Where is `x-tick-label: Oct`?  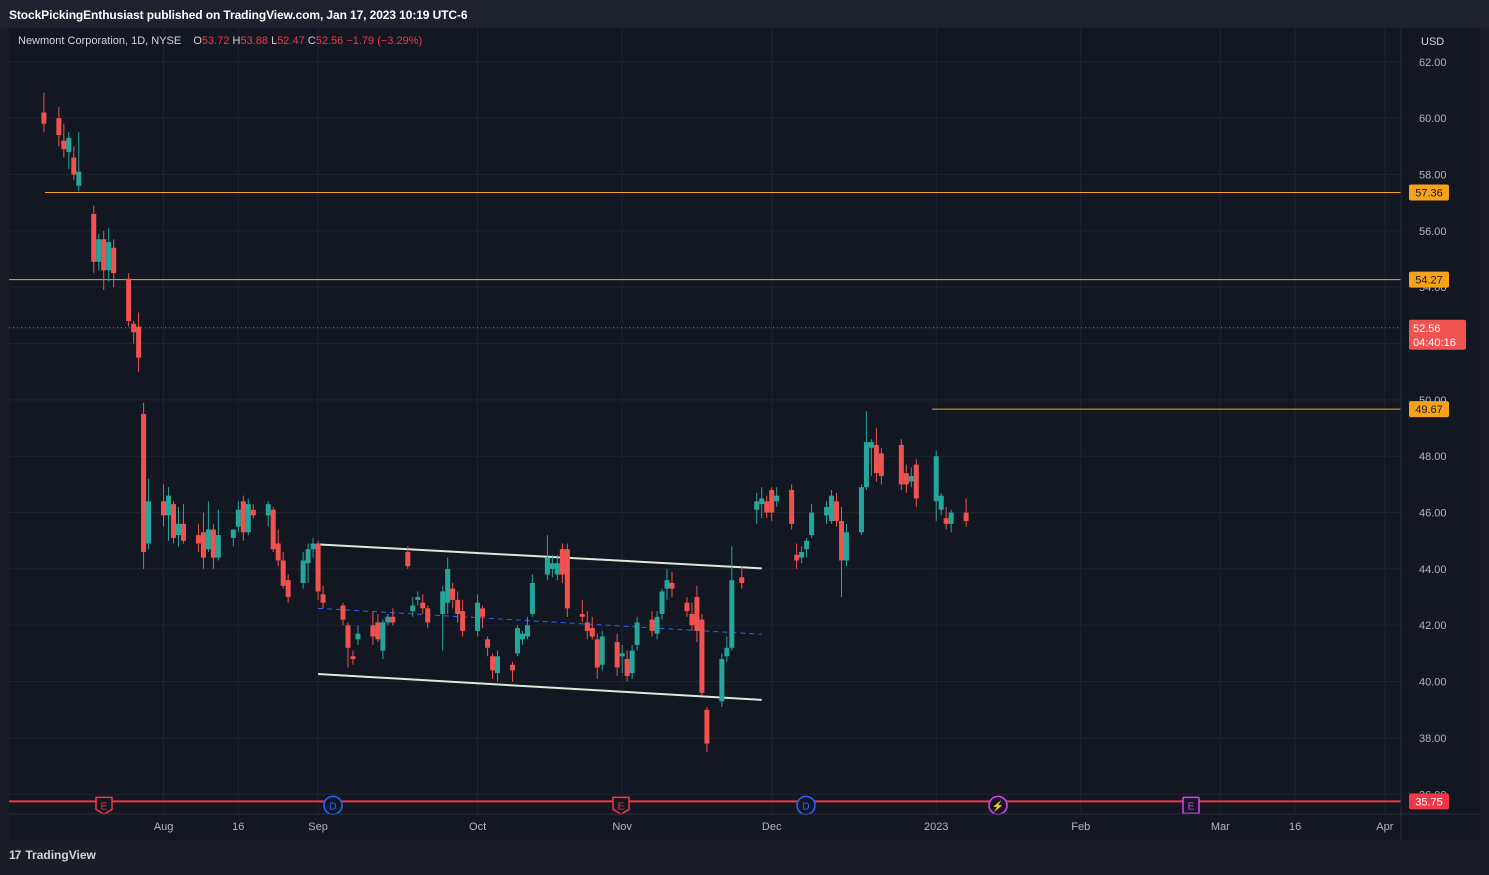 x-tick-label: Oct is located at coordinates (477, 827).